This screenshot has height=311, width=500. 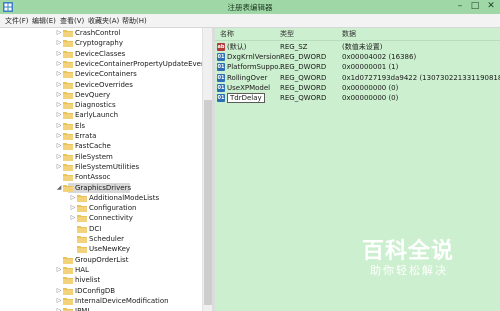 What do you see at coordinates (357, 98) in the screenshot?
I see `value-row: 01 TdrDelay REG_QWORD 0x00000000 (0)` at bounding box center [357, 98].